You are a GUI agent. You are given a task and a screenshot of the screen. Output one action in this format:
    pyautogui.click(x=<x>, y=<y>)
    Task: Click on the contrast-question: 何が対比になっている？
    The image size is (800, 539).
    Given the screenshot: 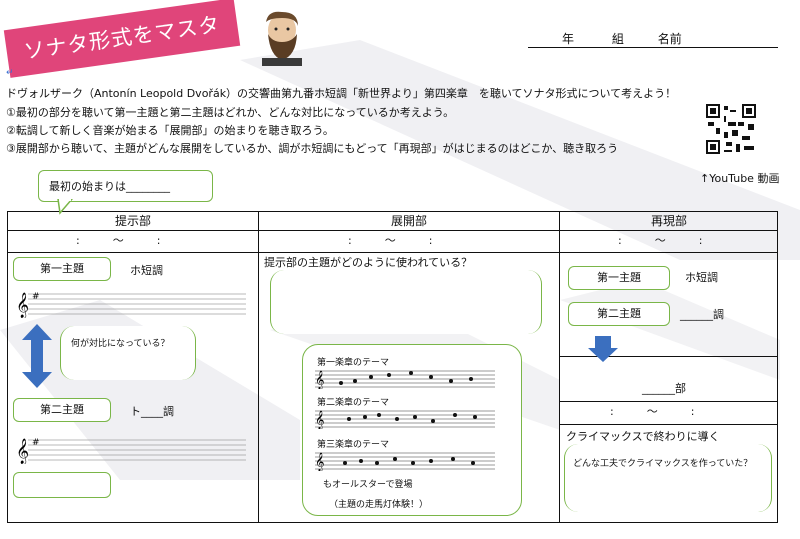 What is the action you would take?
    pyautogui.click(x=120, y=344)
    